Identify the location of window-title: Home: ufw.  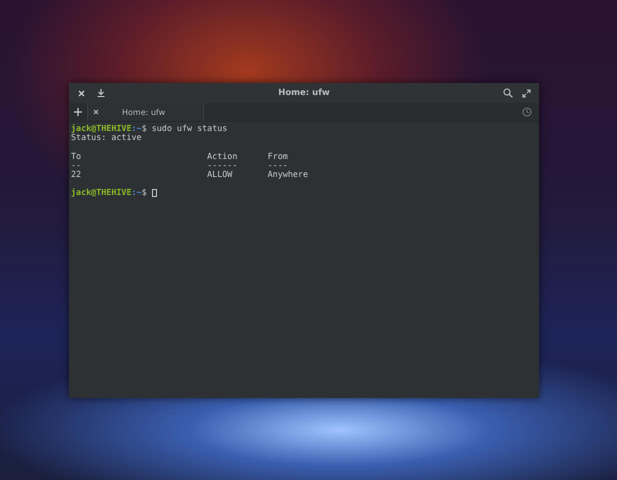
(304, 93).